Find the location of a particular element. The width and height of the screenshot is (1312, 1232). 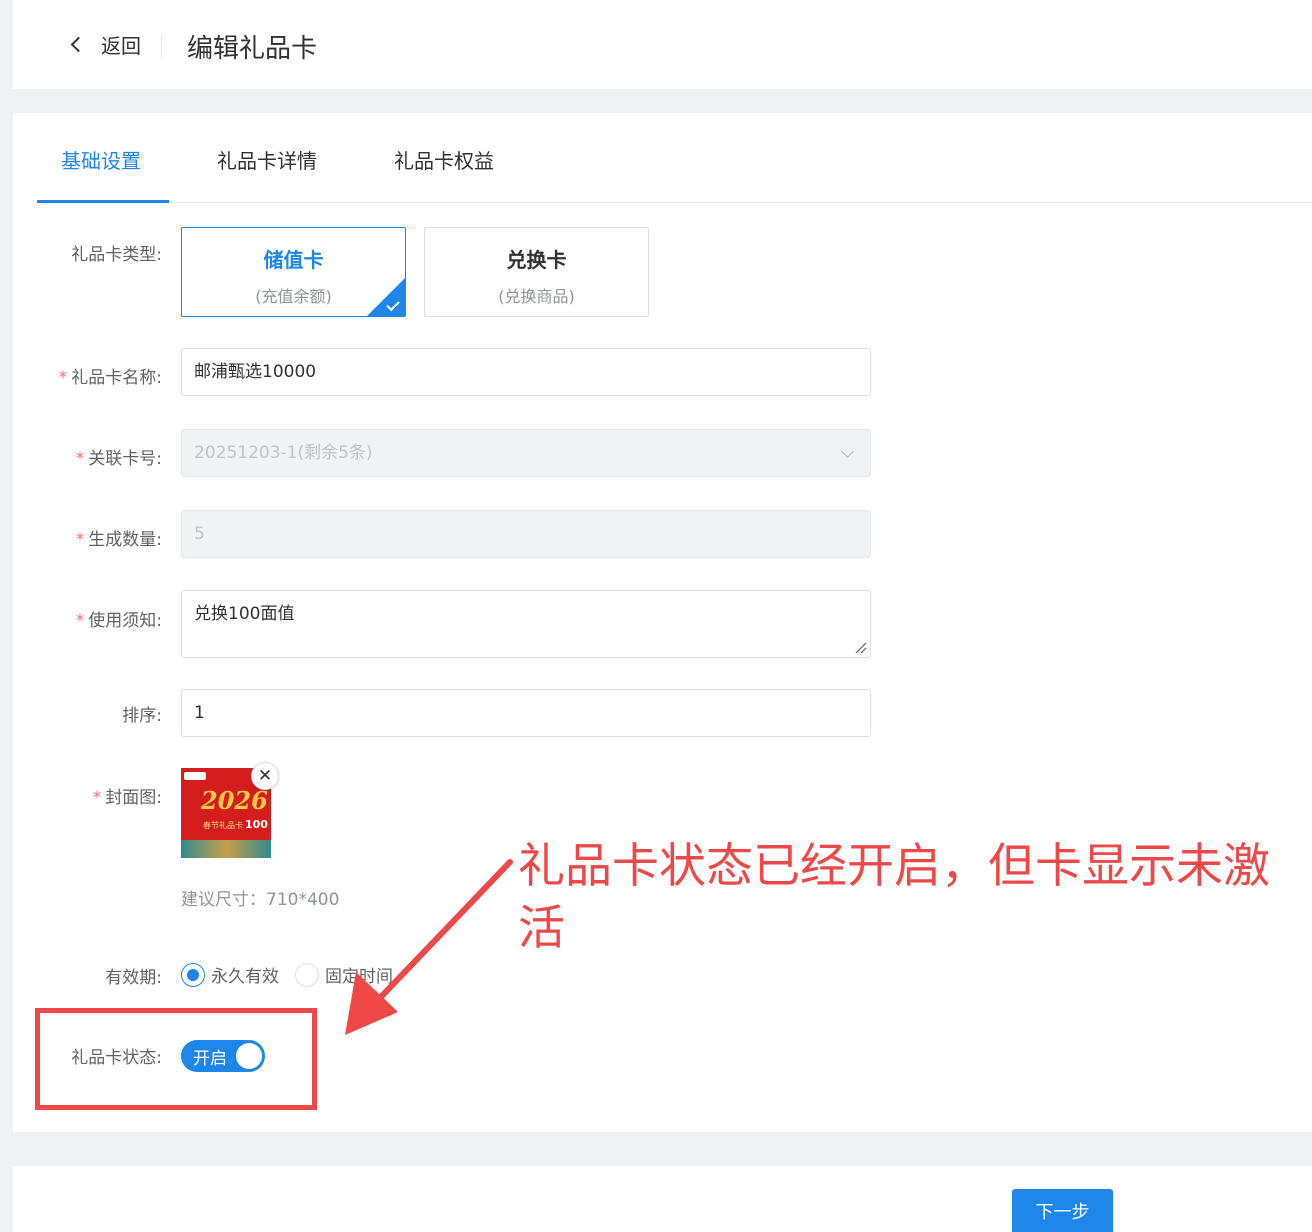

cover-decoration is located at coordinates (226, 849).